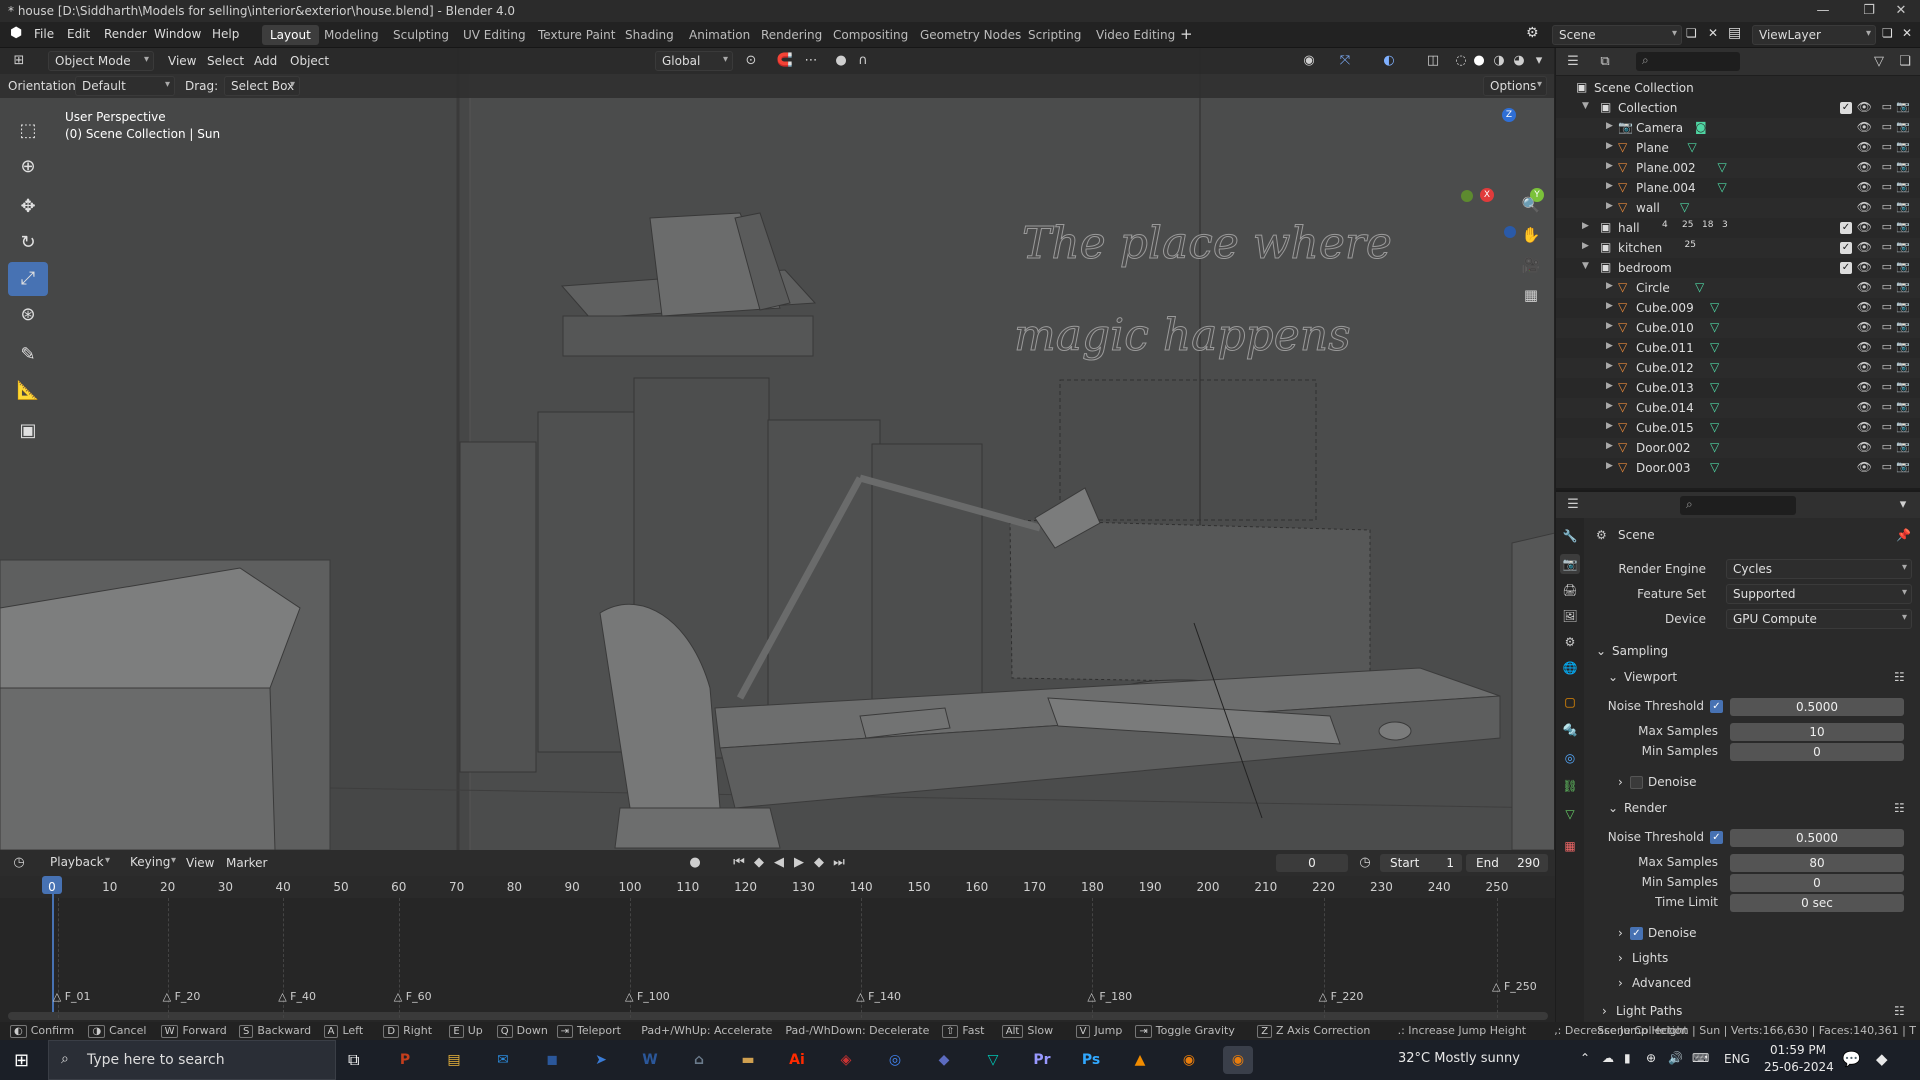  Describe the element at coordinates (1109, 996) in the screenshot. I see `timeline-marker: △ F_180` at that location.